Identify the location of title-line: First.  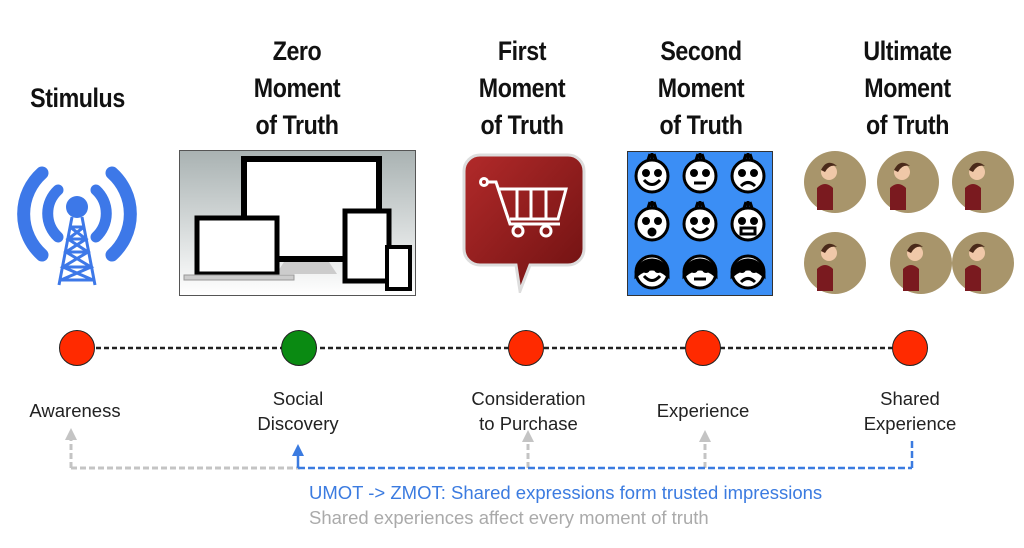
(522, 51).